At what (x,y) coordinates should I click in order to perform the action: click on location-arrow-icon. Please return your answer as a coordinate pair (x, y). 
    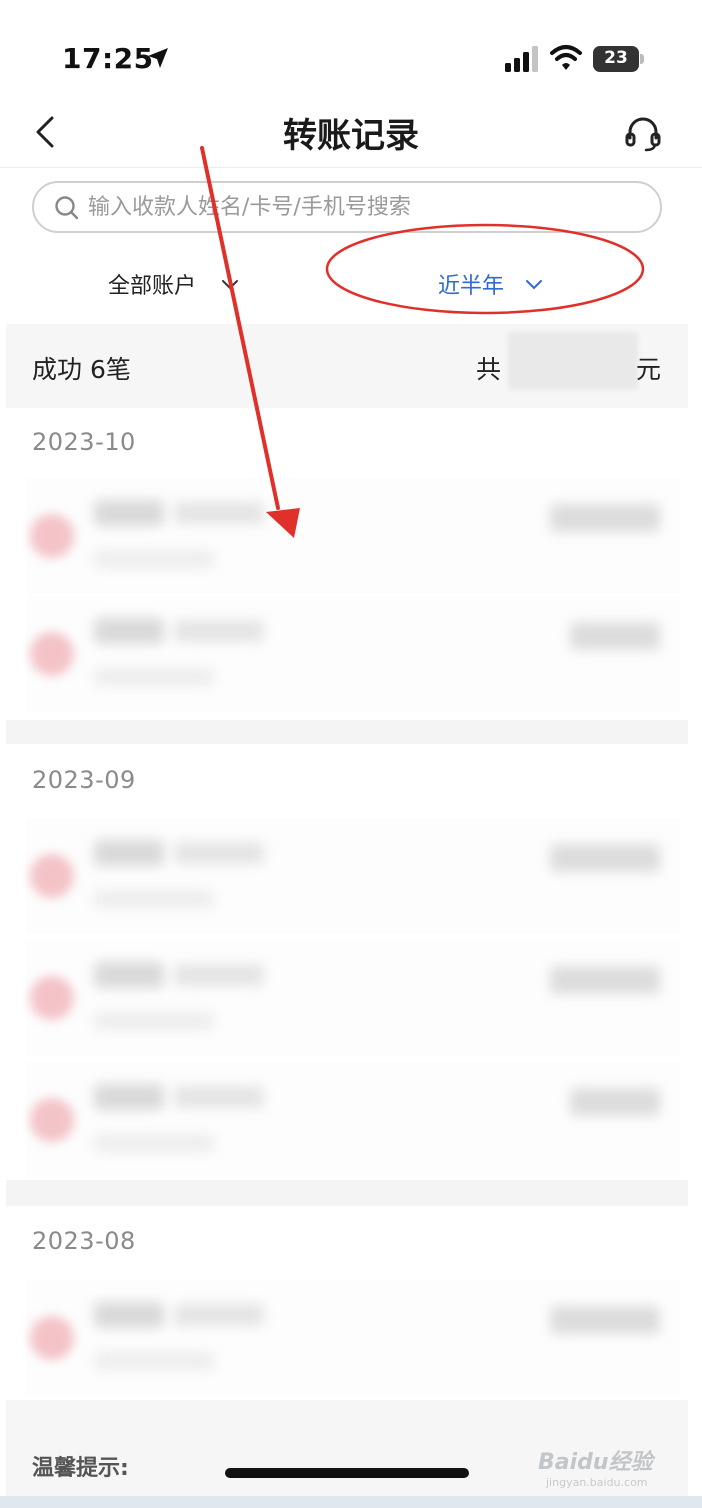
    Looking at the image, I should click on (158, 58).